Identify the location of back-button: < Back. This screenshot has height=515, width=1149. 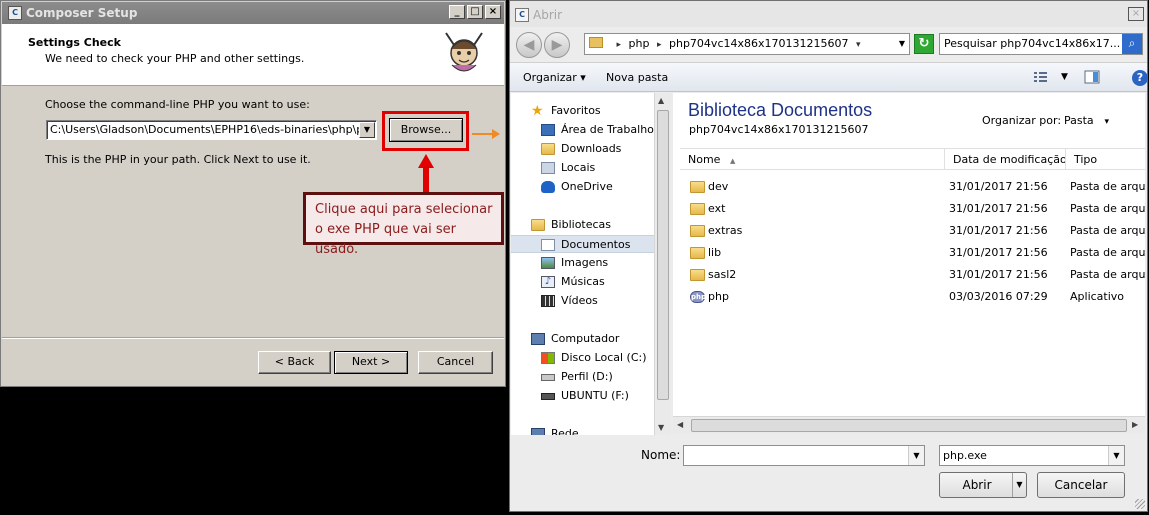
(294, 362).